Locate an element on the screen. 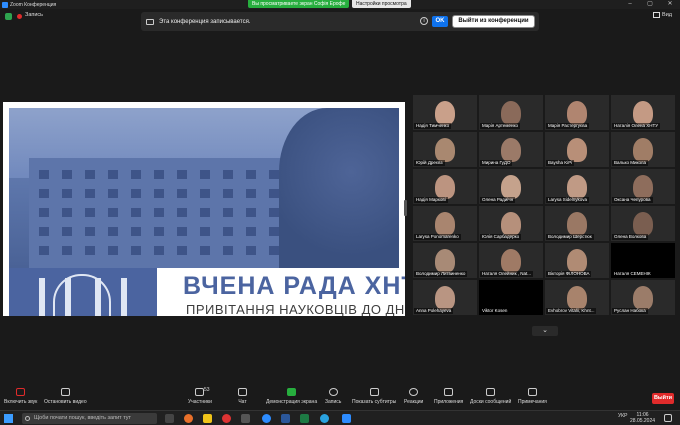 The height and width of the screenshot is (425, 680). windows-start-icon is located at coordinates (8, 418).